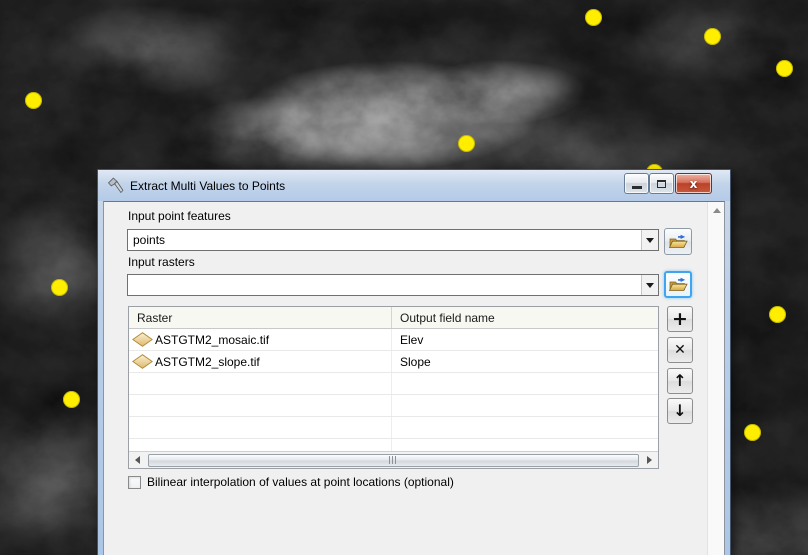 The image size is (808, 555). Describe the element at coordinates (636, 187) in the screenshot. I see `minimize-icon` at that location.